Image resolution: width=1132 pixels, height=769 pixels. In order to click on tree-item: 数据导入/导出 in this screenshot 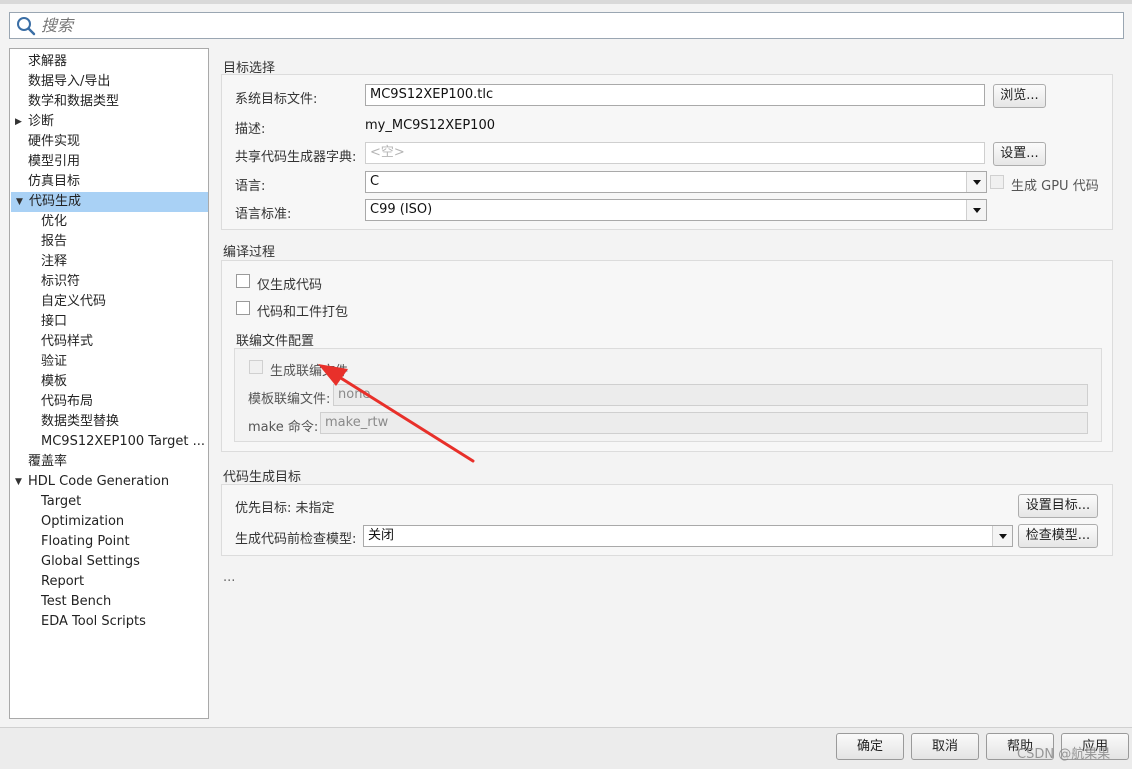, I will do `click(109, 82)`.